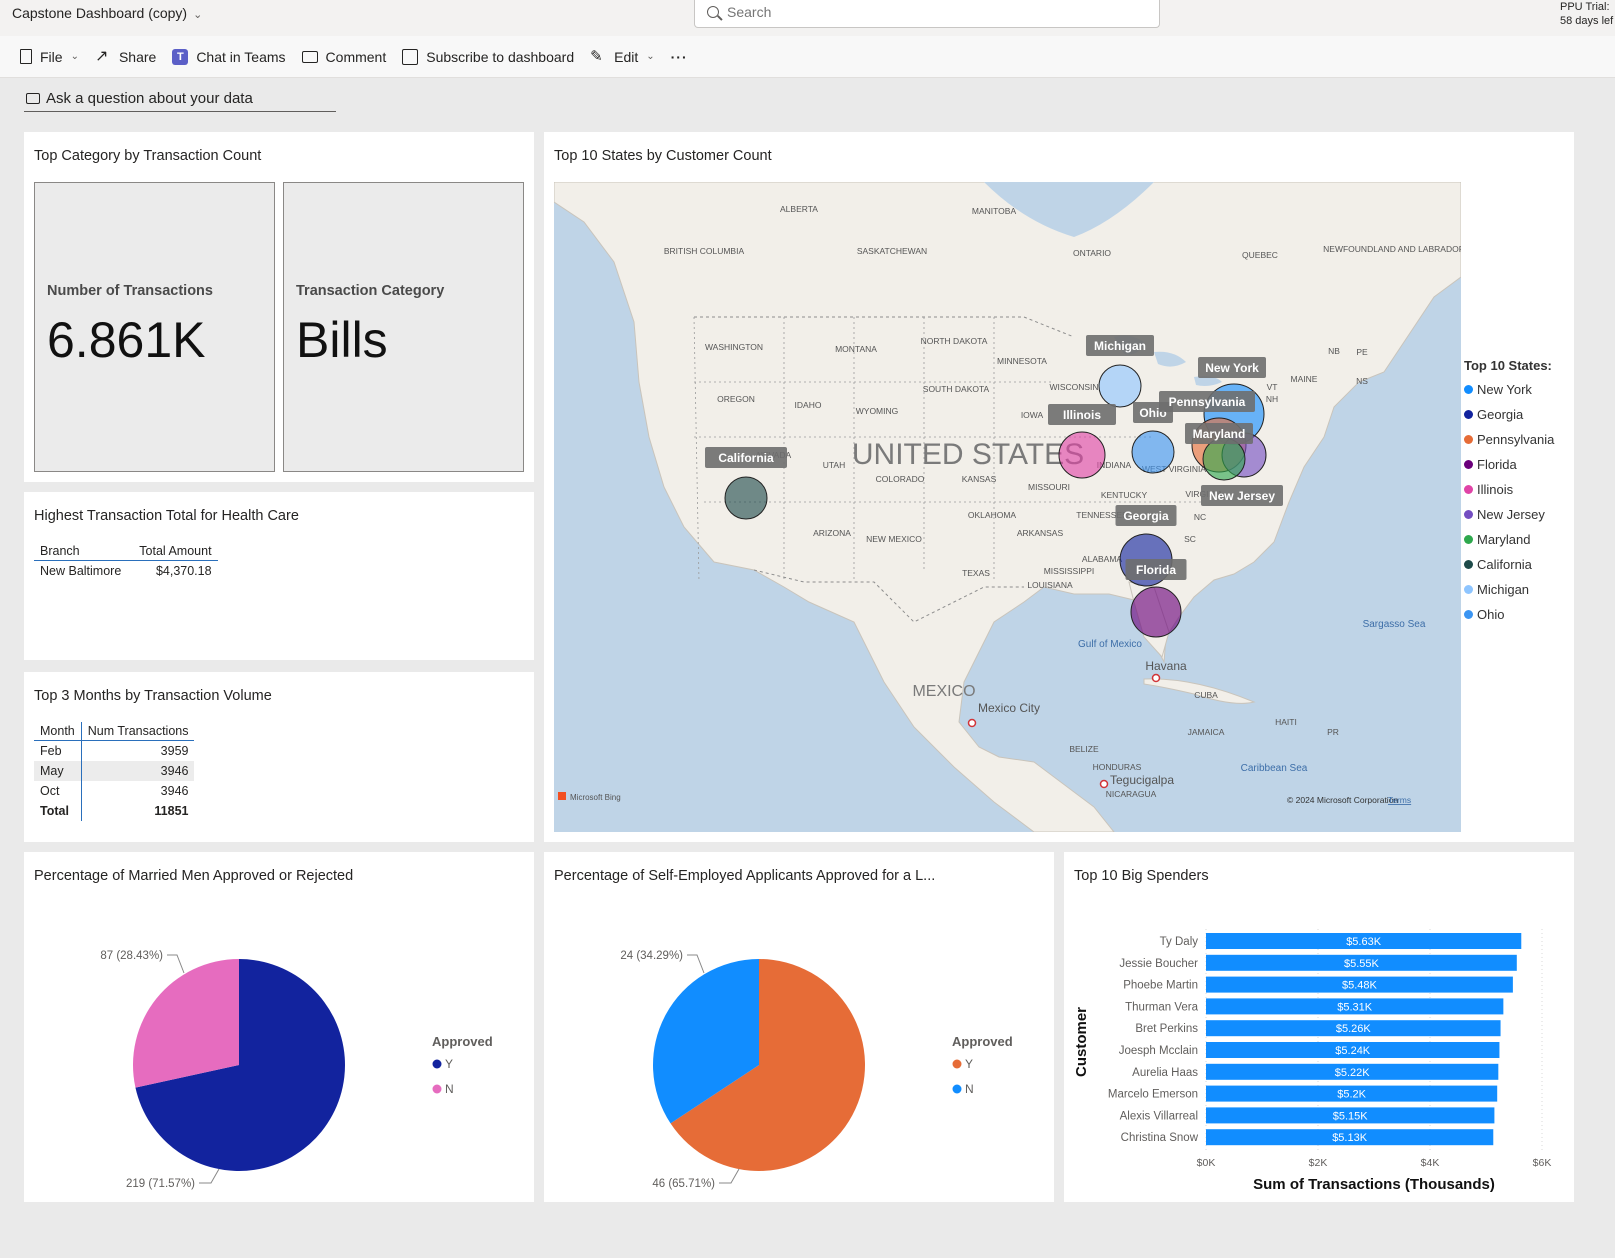  What do you see at coordinates (1516, 539) in the screenshot?
I see `legend-item: Maryland` at bounding box center [1516, 539].